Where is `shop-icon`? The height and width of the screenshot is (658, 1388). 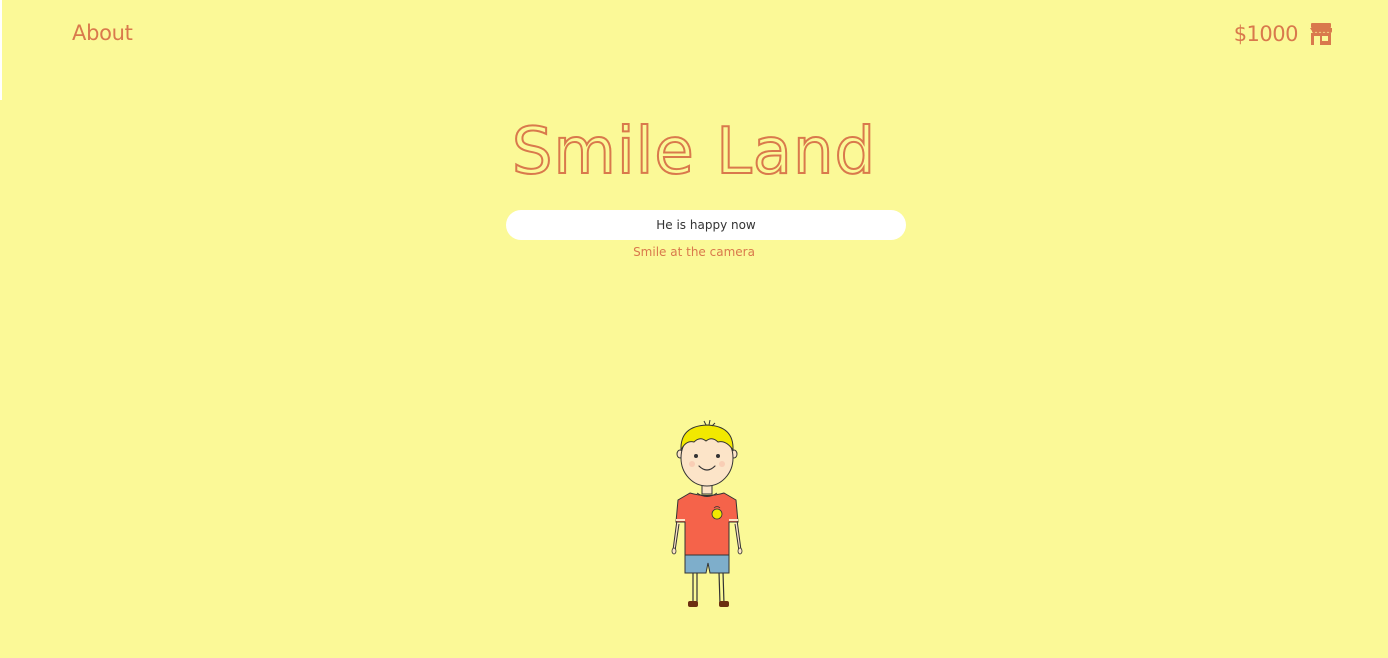 shop-icon is located at coordinates (1321, 34).